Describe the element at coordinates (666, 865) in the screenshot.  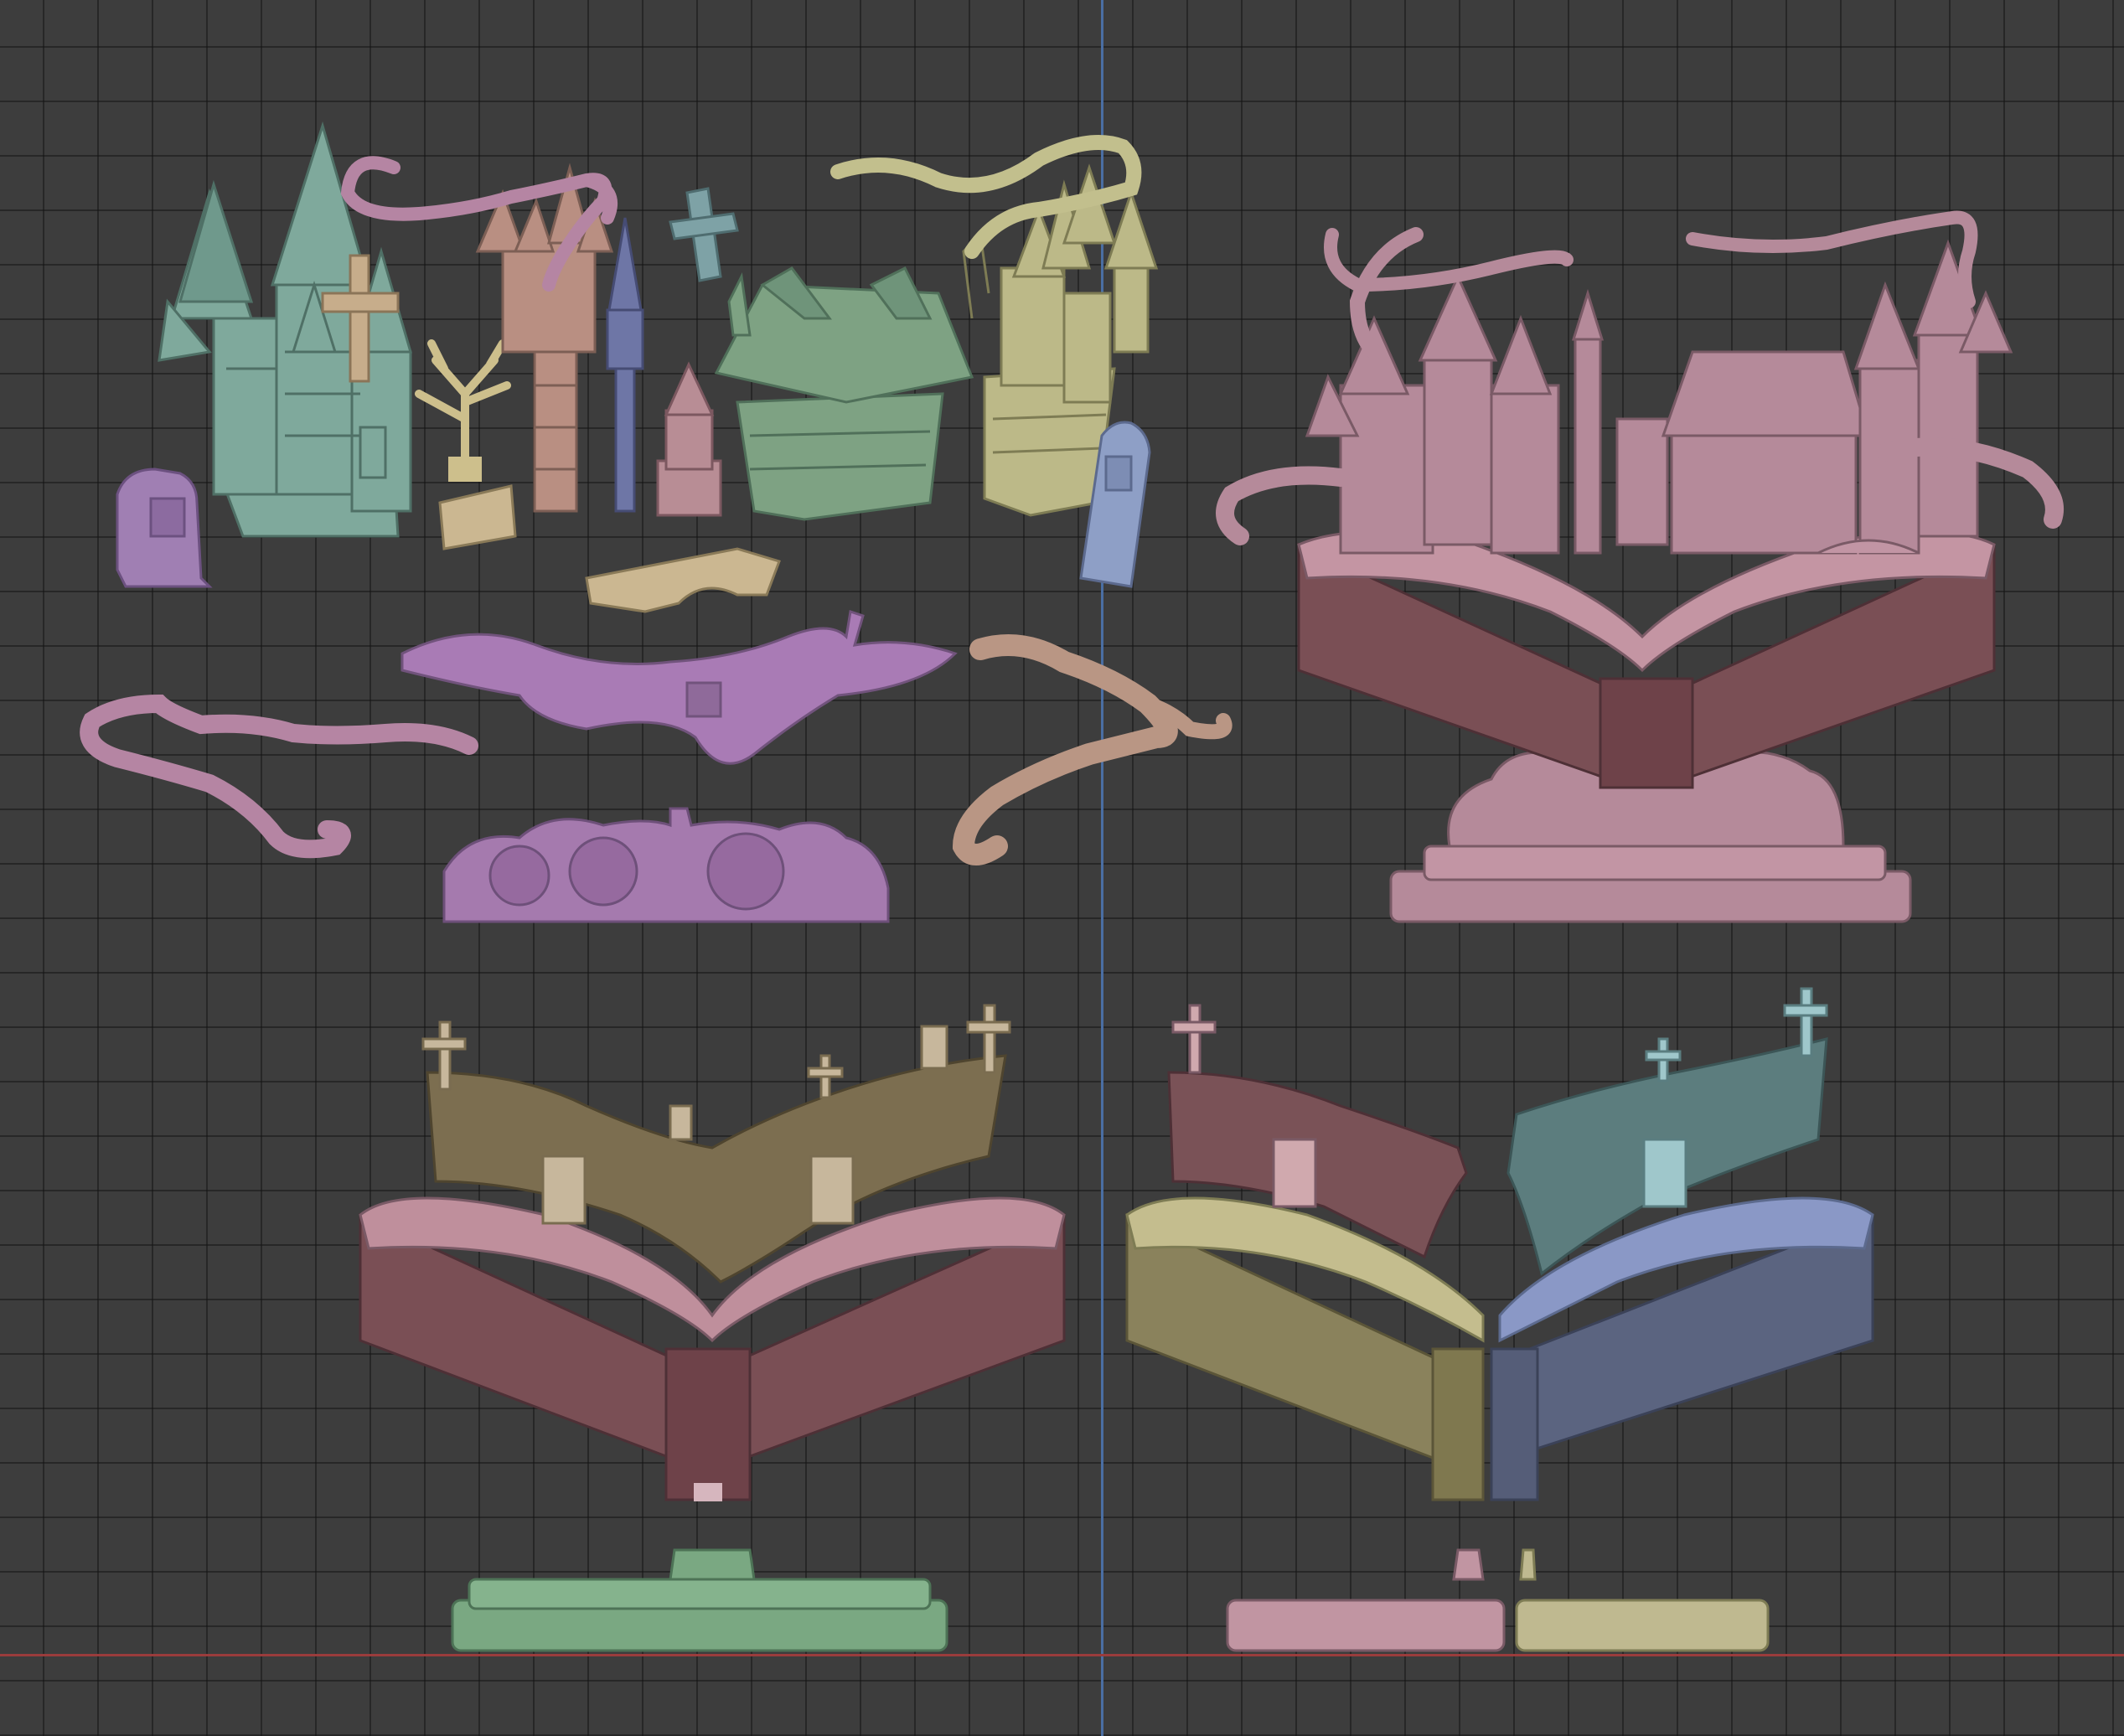
I see `clouds-purple` at that location.